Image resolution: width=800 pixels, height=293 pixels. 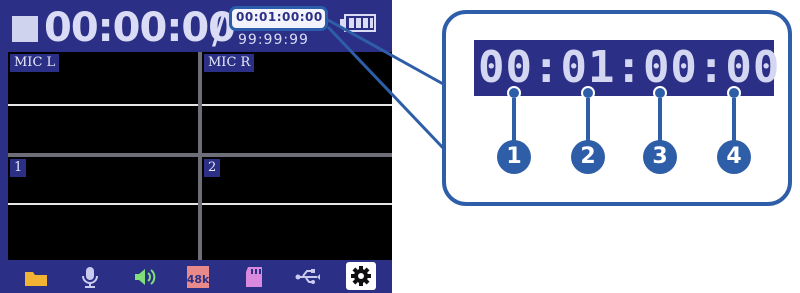 I want to click on marker-number-4: 4, so click(x=734, y=157).